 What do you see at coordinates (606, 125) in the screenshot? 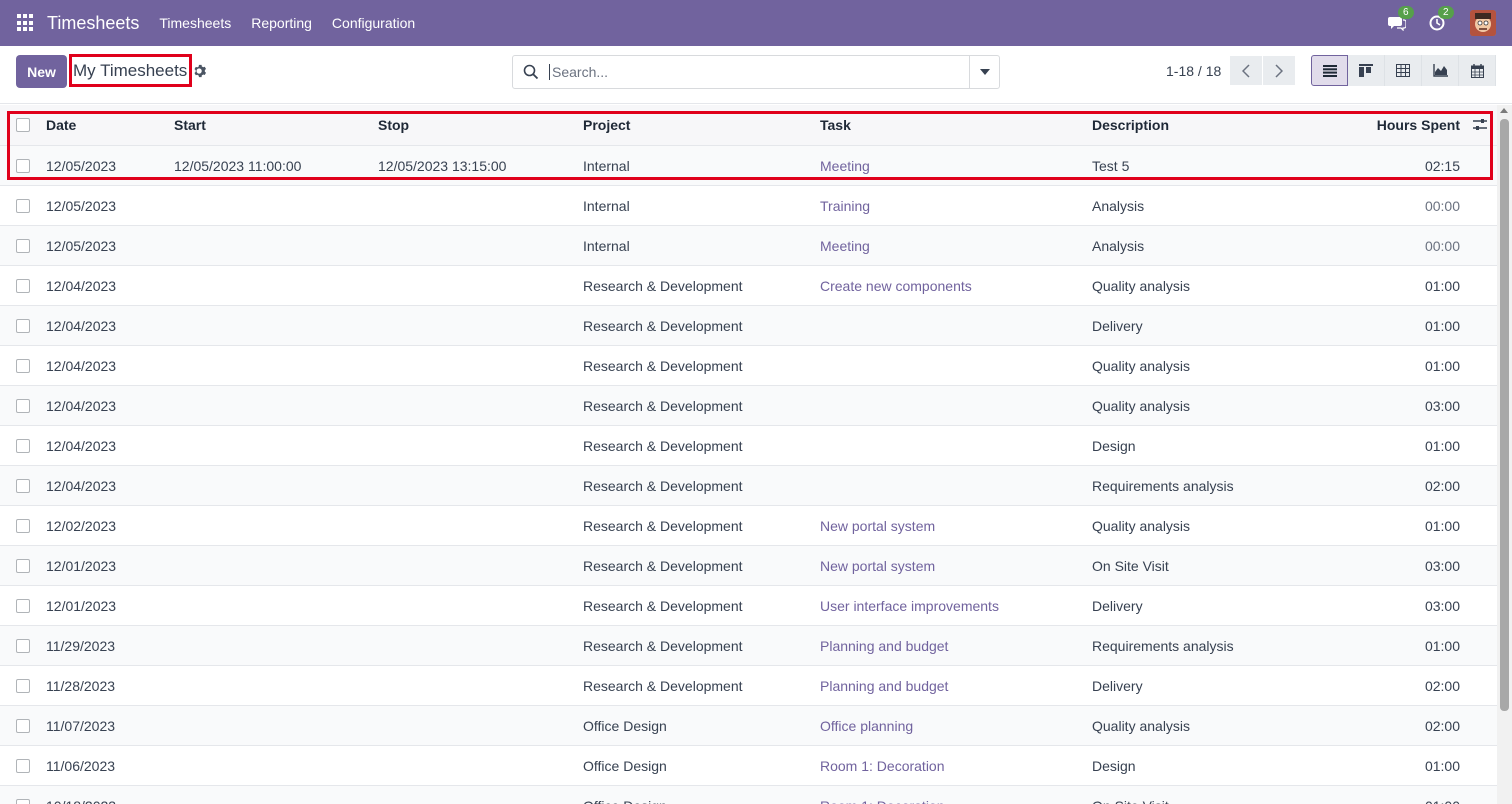
I see `header-project: Project` at bounding box center [606, 125].